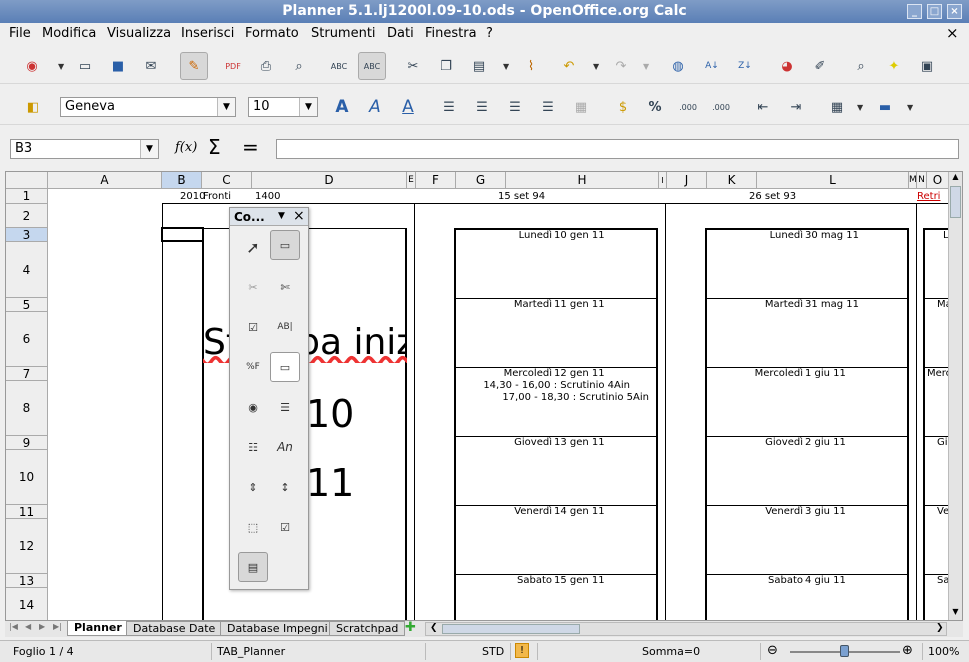 The height and width of the screenshot is (662, 969). What do you see at coordinates (927, 66) in the screenshot?
I see `gallery-icon: ▣` at bounding box center [927, 66].